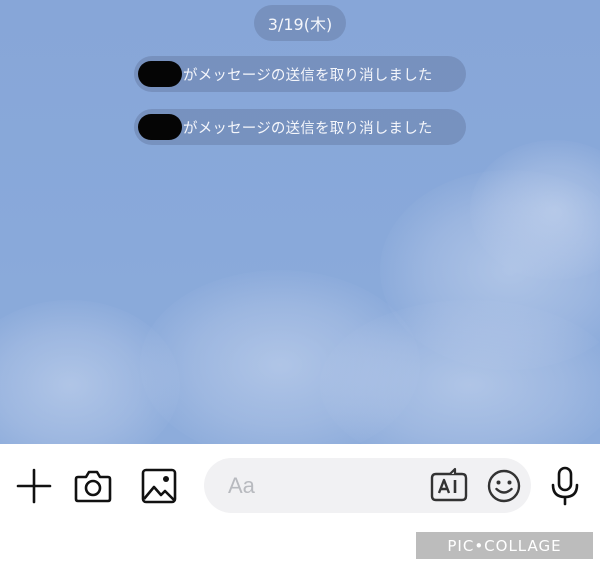 This screenshot has width=600, height=571. Describe the element at coordinates (300, 23) in the screenshot. I see `date-separator: 3/19(木)` at that location.